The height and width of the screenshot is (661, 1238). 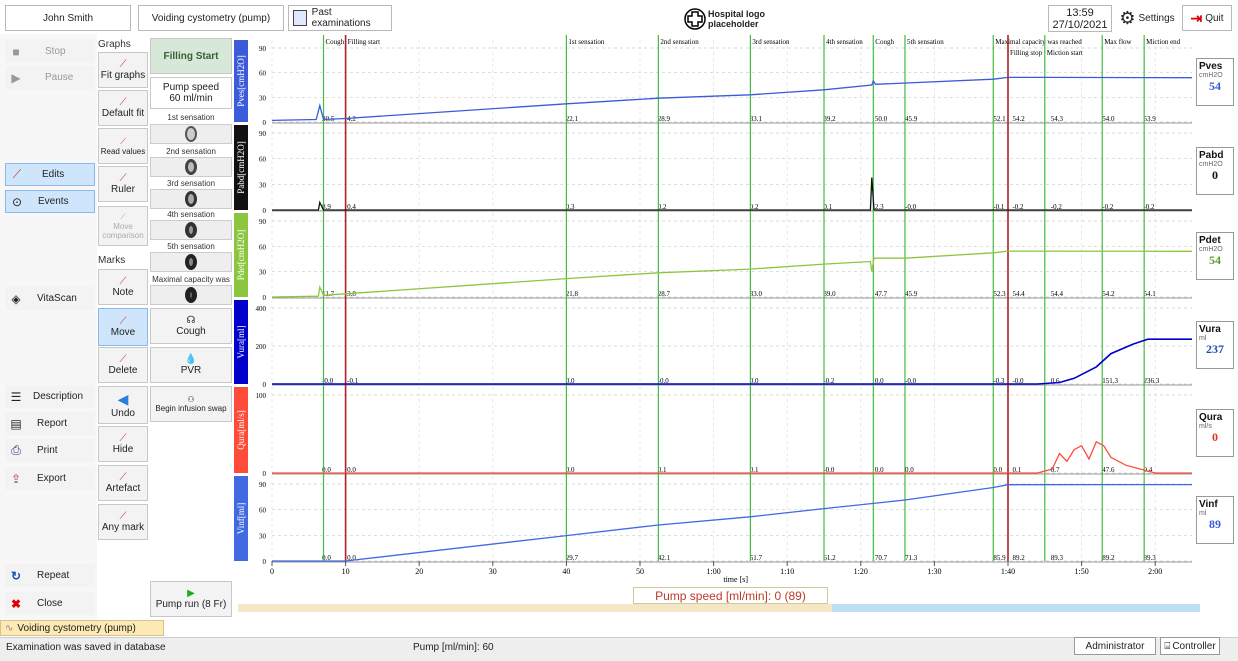 What do you see at coordinates (123, 399) in the screenshot?
I see `undo-icon: ◀` at bounding box center [123, 399].